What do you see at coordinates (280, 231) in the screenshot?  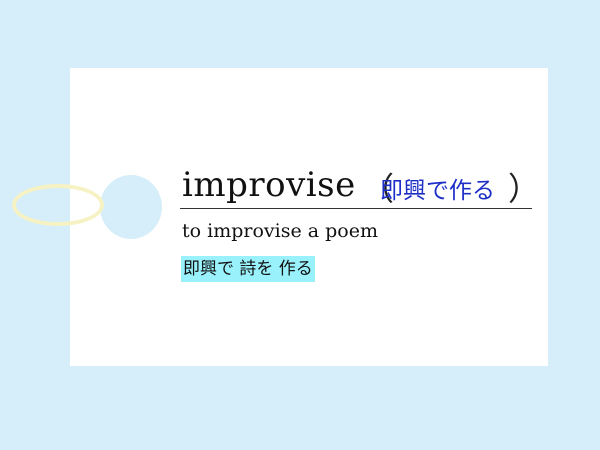 I see `example-sentence-english: to improvise a poem` at bounding box center [280, 231].